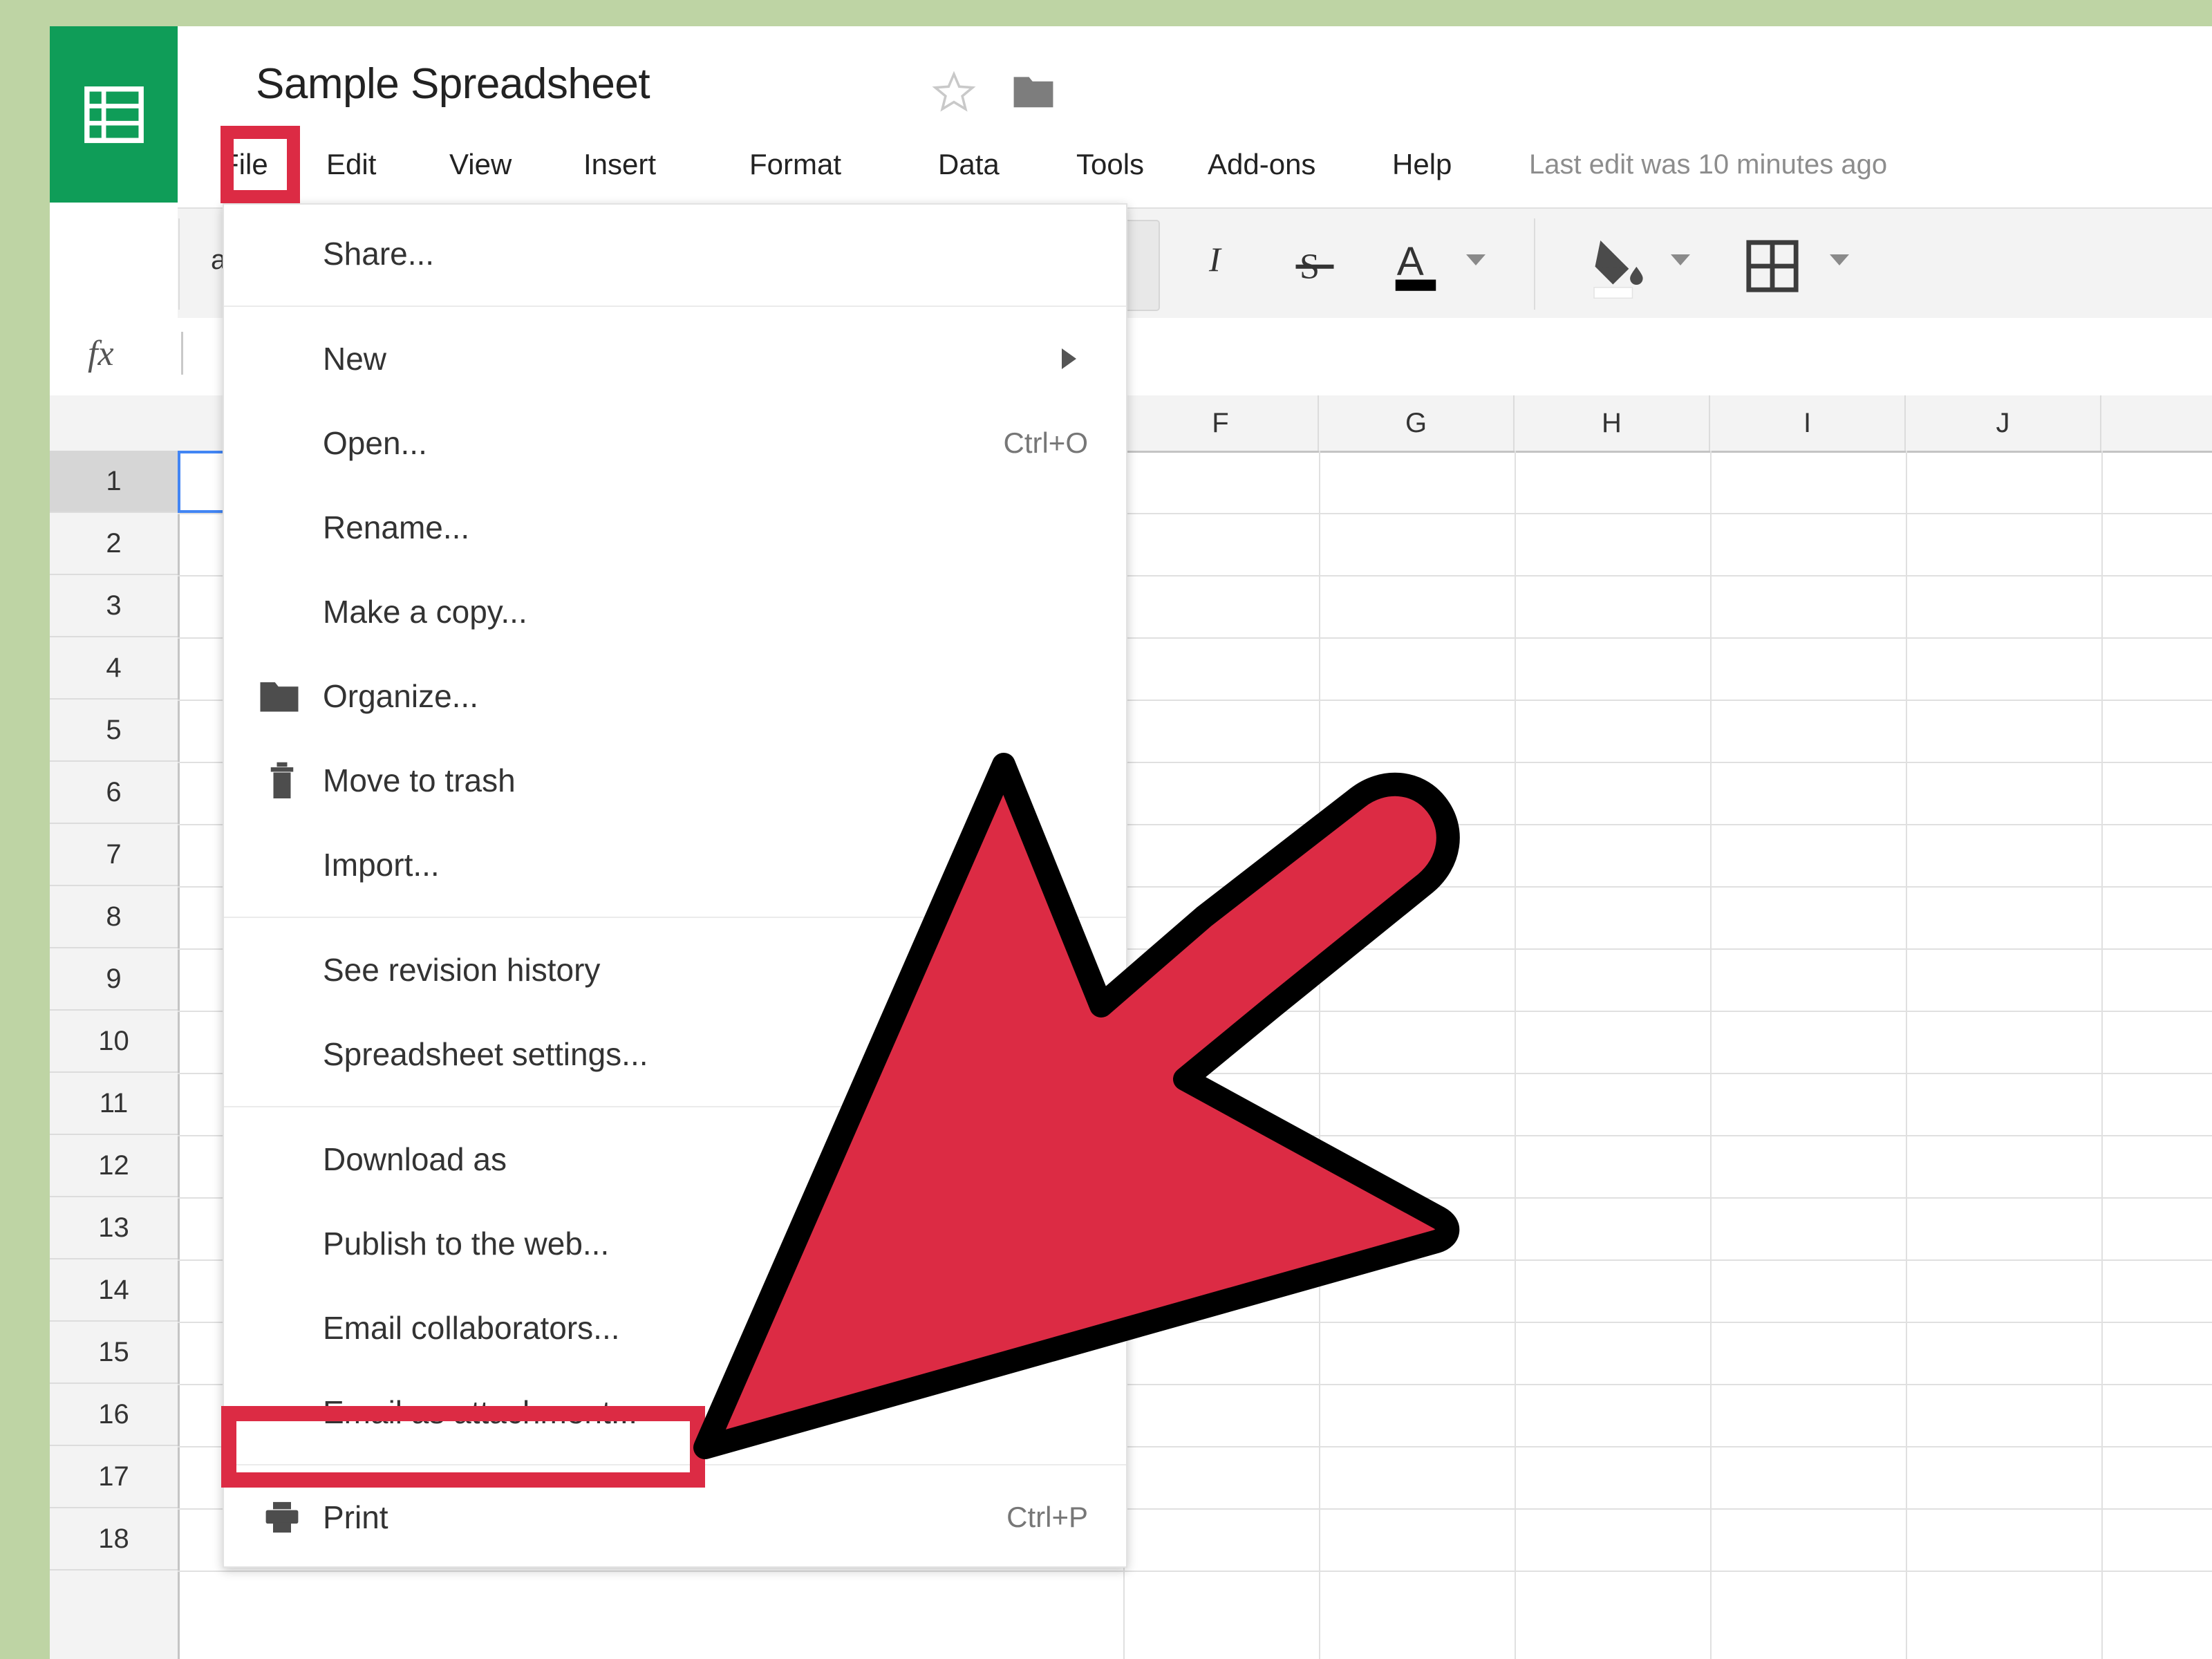 The image size is (2212, 1659). Describe the element at coordinates (351, 164) in the screenshot. I see `menu-item-edit: Edit` at that location.